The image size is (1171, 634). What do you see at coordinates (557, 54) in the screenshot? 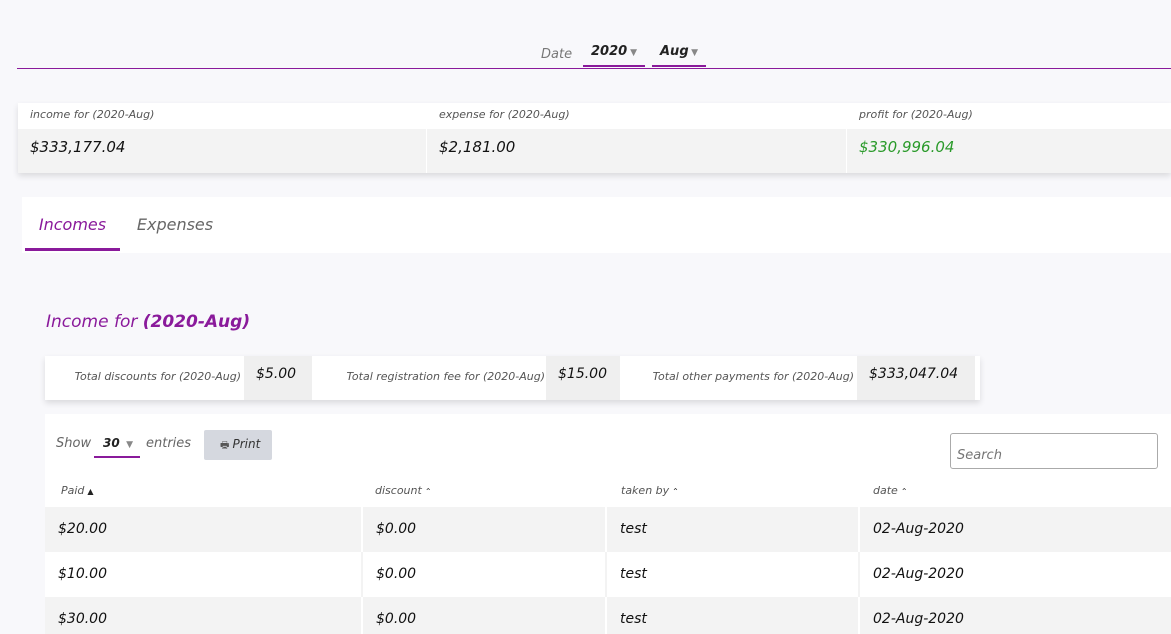
I see `date-label: Date` at bounding box center [557, 54].